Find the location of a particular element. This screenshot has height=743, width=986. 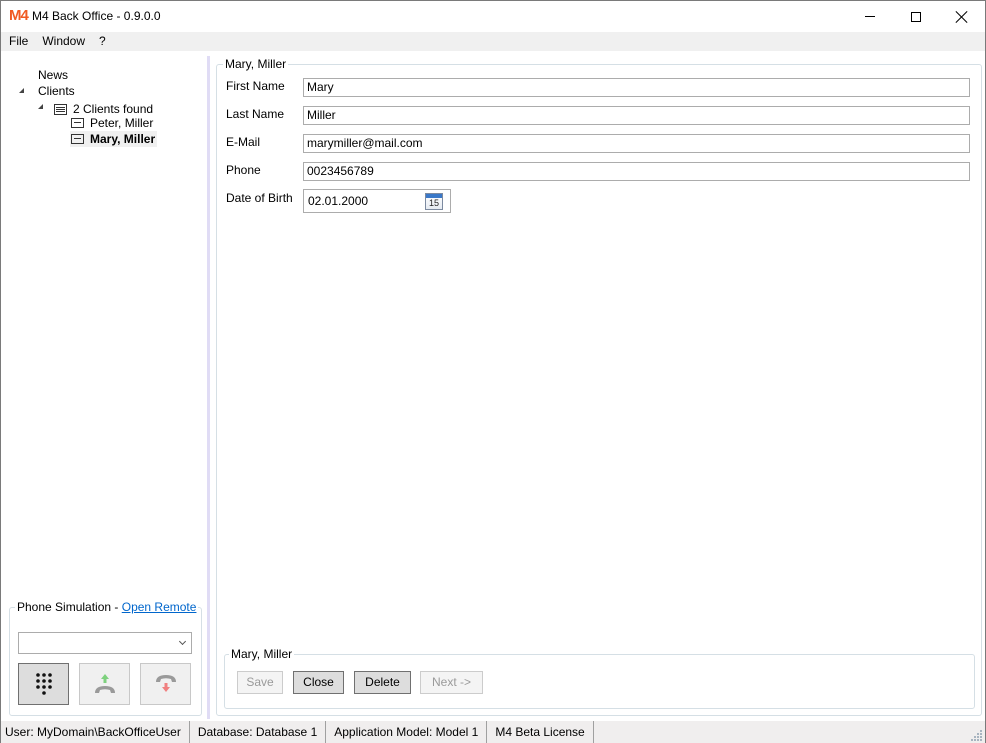

status-database: Database: Database 1 is located at coordinates (258, 732).